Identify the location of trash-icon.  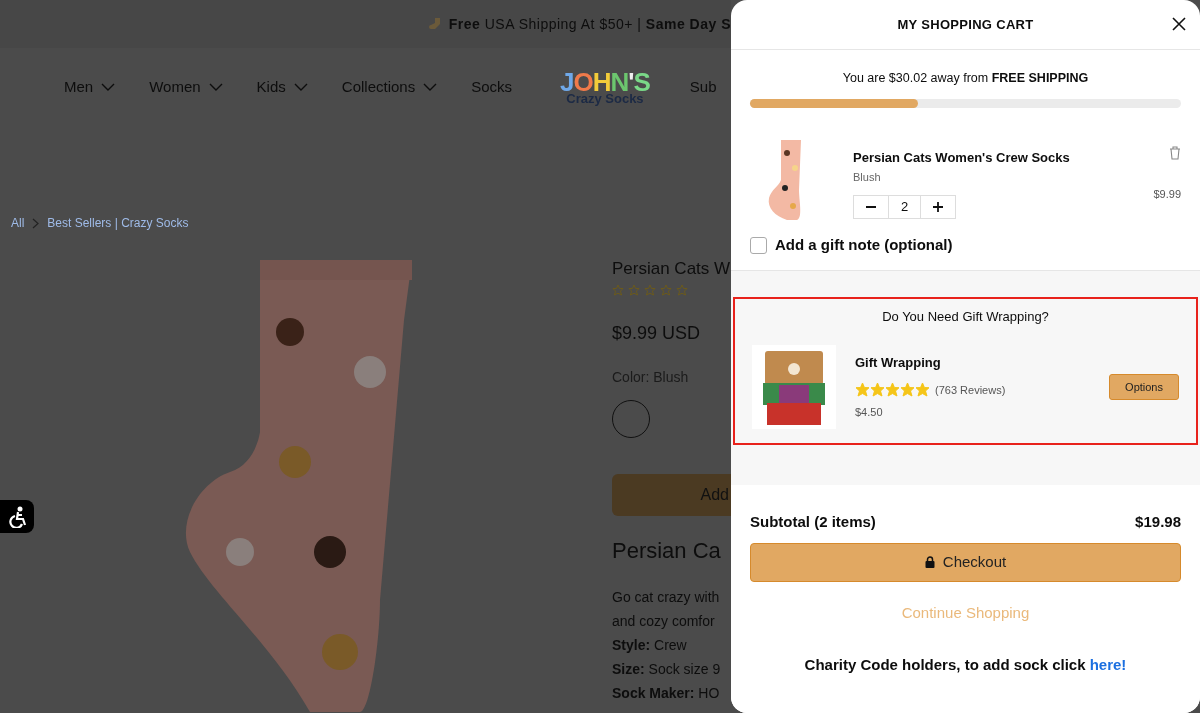
(1175, 152).